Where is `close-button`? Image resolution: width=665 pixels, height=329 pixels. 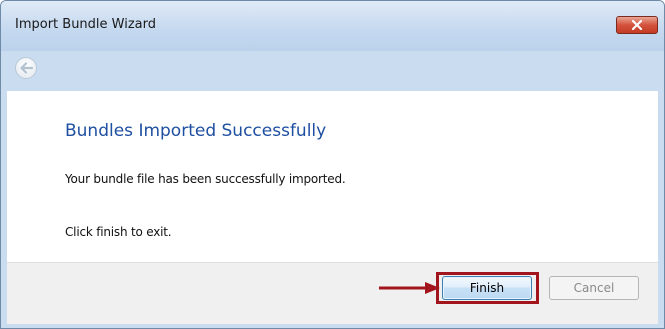
close-button is located at coordinates (637, 25).